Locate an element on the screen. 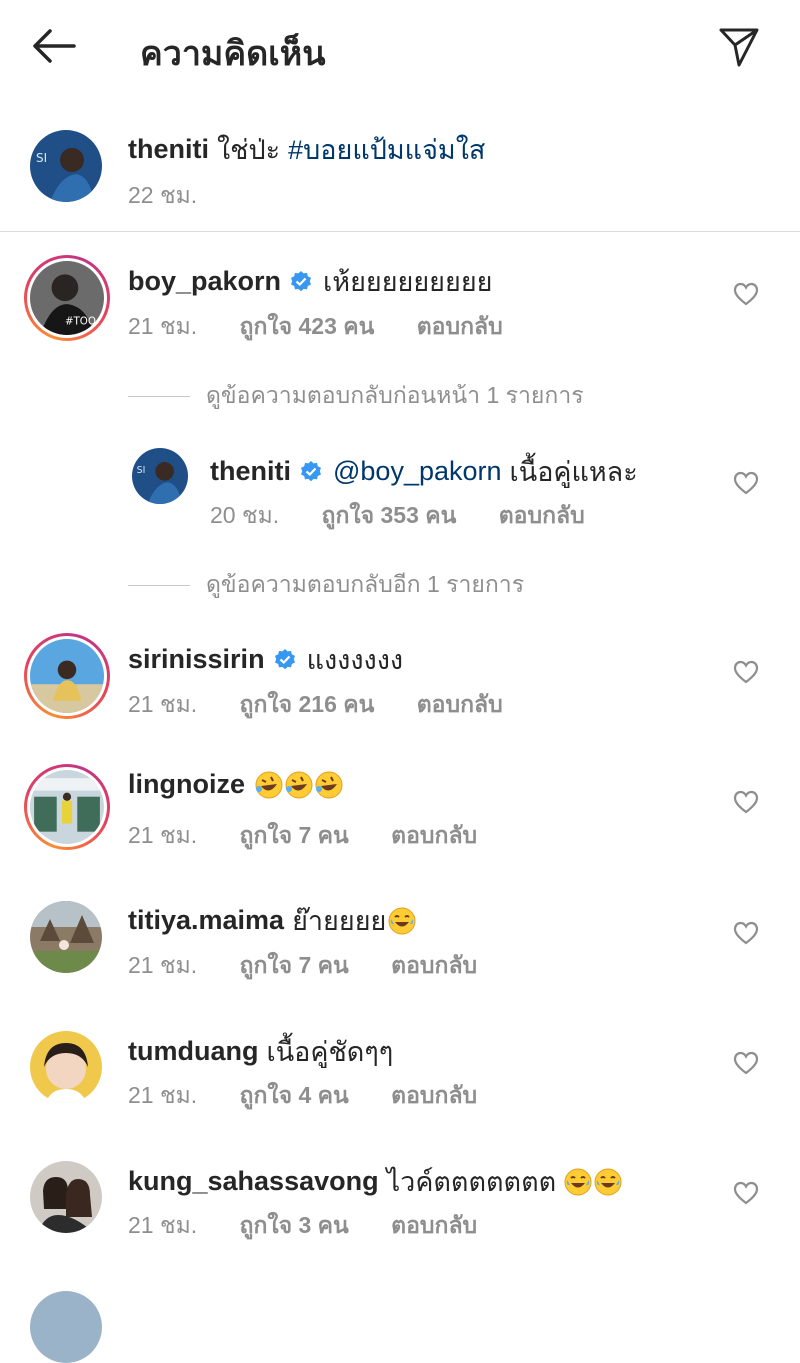 This screenshot has width=800, height=1363. comment-username: sirinissirin is located at coordinates (196, 659).